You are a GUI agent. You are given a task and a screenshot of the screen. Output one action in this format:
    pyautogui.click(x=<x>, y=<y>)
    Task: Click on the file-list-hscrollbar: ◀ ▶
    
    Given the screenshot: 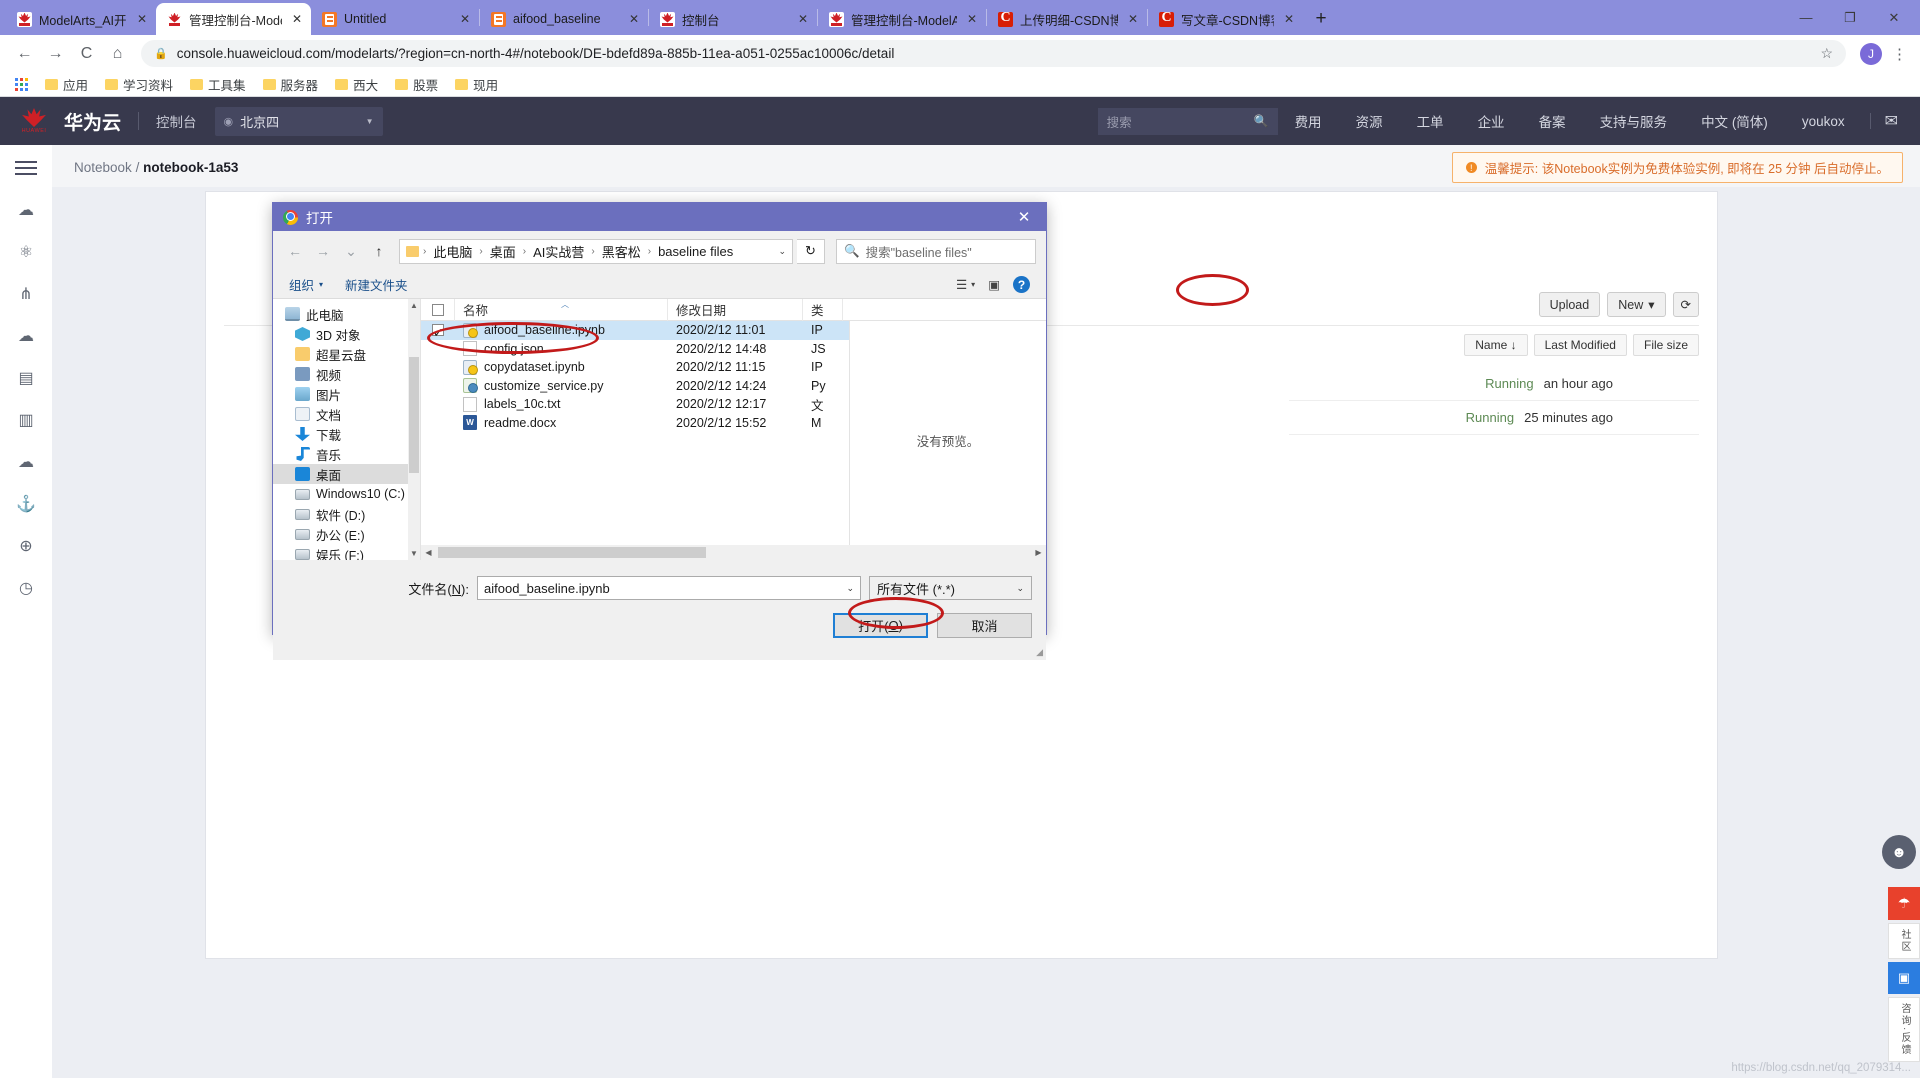 What is the action you would take?
    pyautogui.click(x=733, y=552)
    